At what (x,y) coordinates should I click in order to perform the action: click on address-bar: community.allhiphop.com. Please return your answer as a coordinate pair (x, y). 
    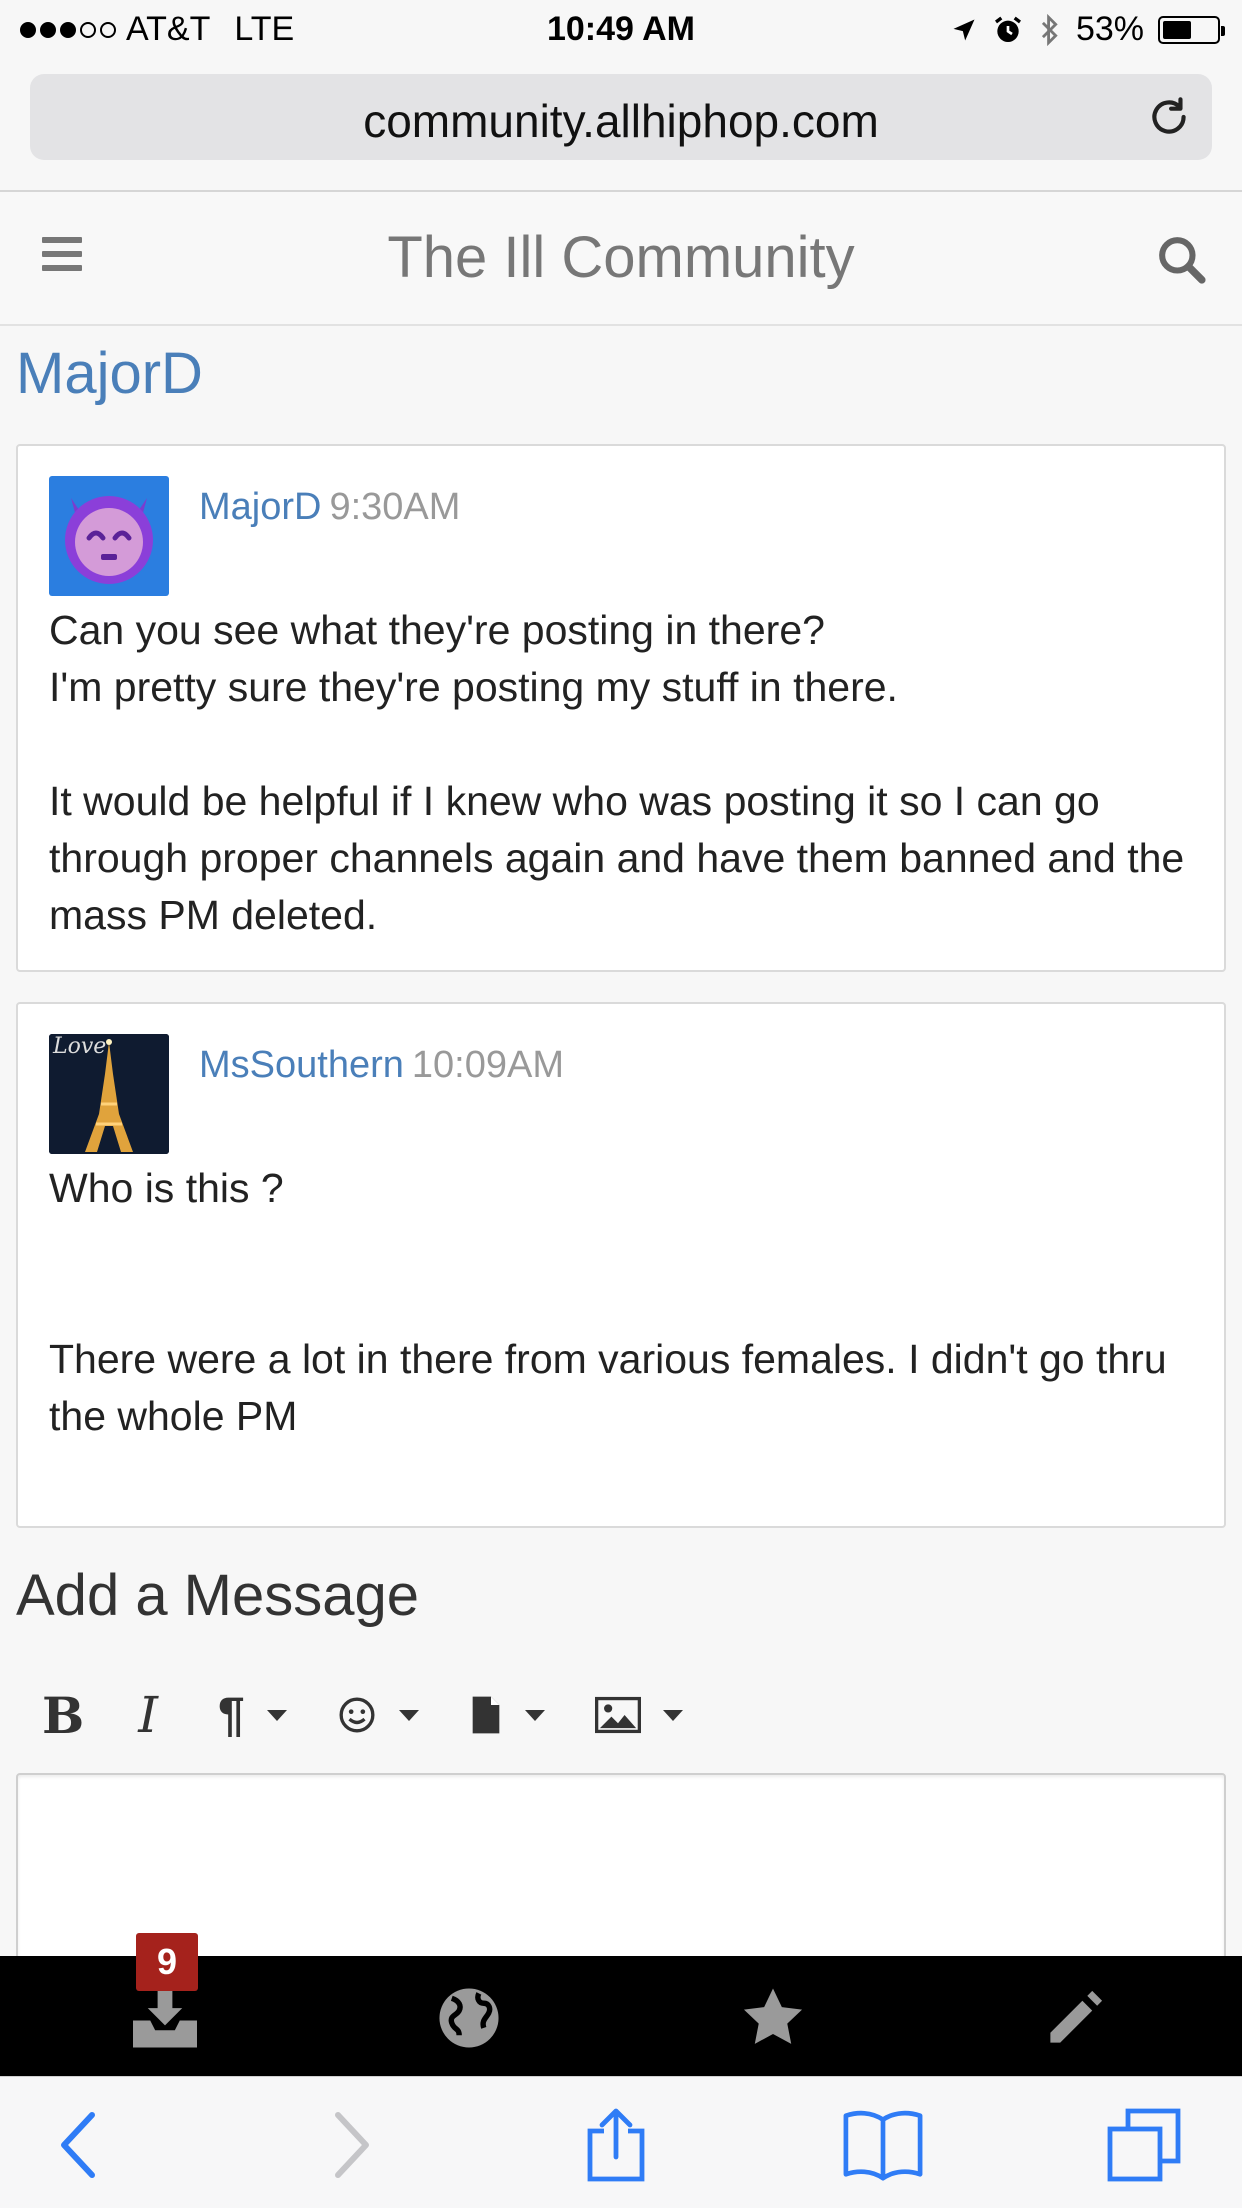
    Looking at the image, I should click on (621, 117).